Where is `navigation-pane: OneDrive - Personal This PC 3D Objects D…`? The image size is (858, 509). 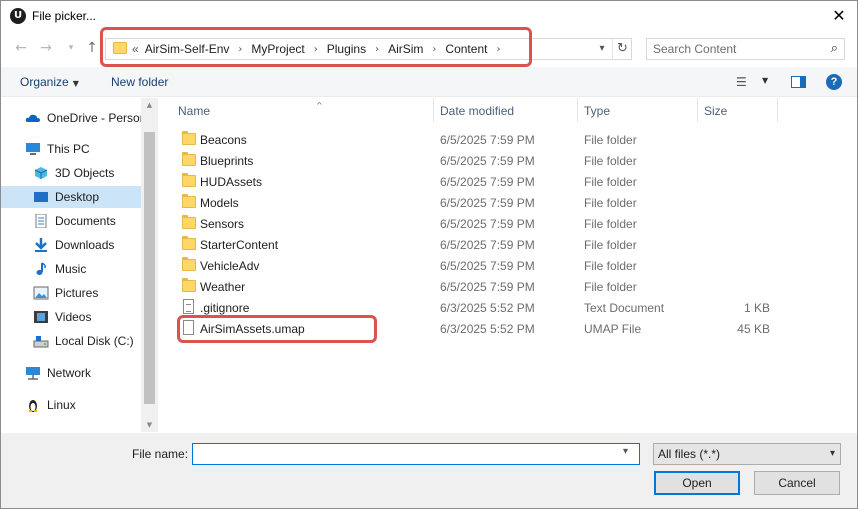 navigation-pane: OneDrive - Personal This PC 3D Objects D… is located at coordinates (79, 265).